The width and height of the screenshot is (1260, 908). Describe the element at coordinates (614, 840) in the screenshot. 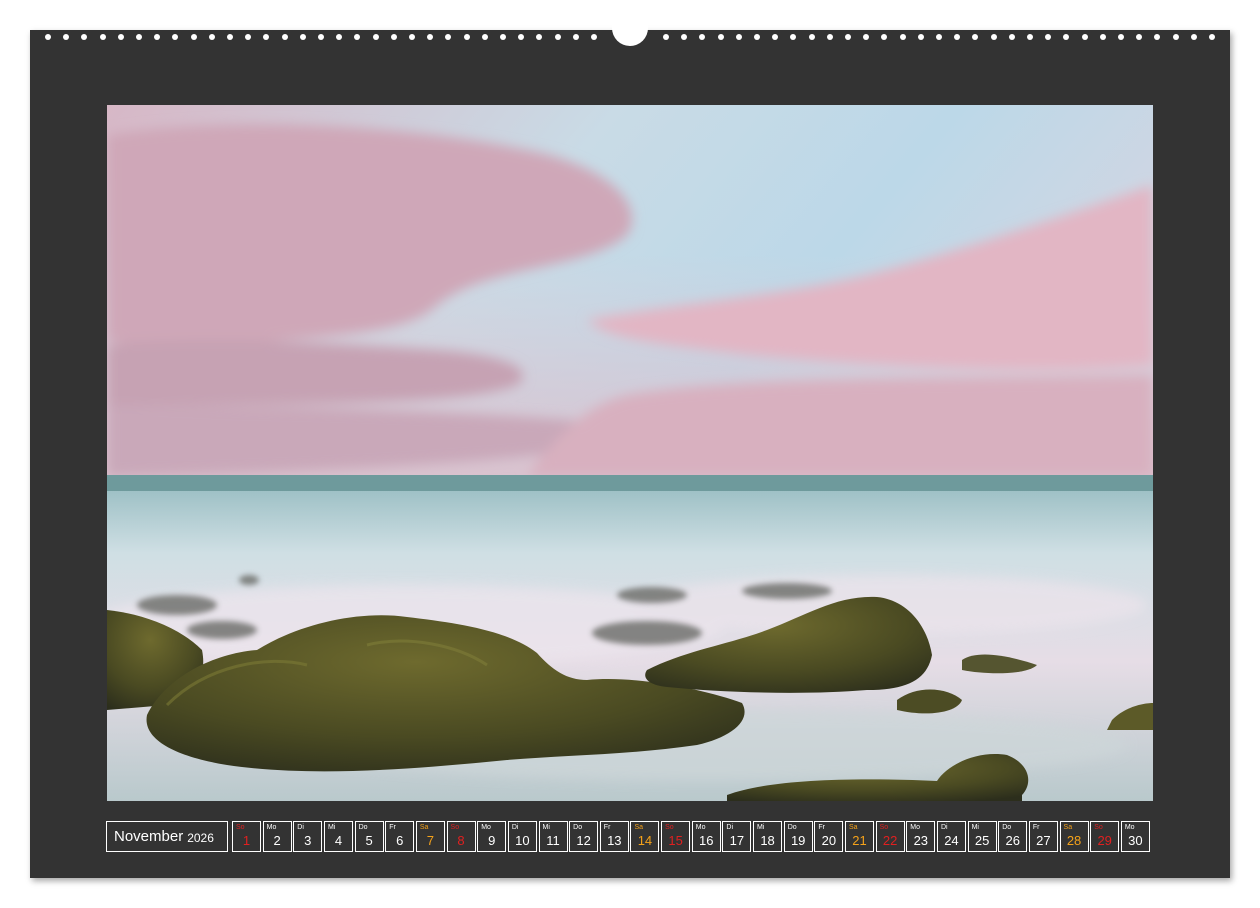

I see `day-number: 13` at that location.